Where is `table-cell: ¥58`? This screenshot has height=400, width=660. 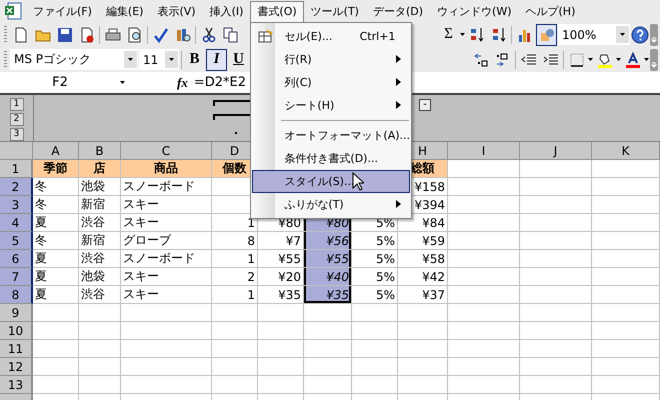 table-cell: ¥58 is located at coordinates (423, 259).